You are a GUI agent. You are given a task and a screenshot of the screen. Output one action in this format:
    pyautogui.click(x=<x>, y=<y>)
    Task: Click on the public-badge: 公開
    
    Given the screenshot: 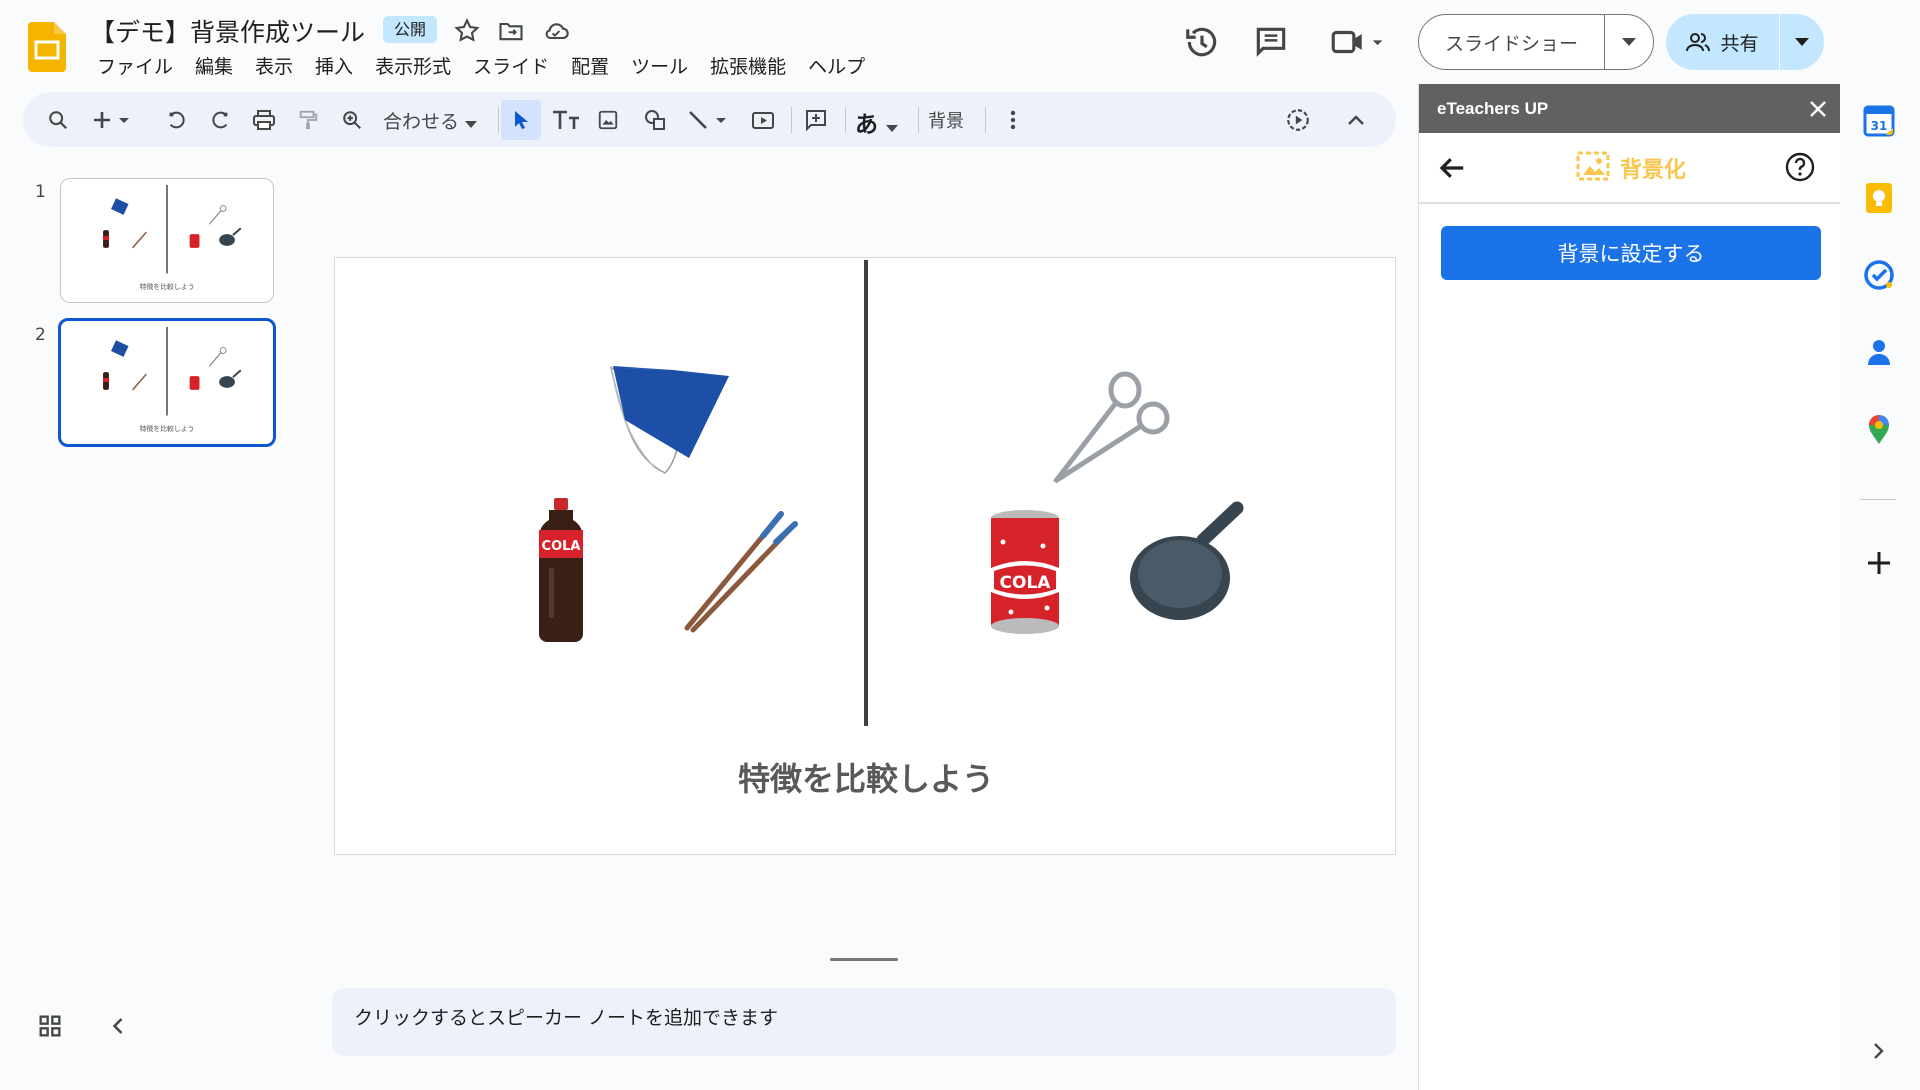 What is the action you would take?
    pyautogui.click(x=410, y=29)
    